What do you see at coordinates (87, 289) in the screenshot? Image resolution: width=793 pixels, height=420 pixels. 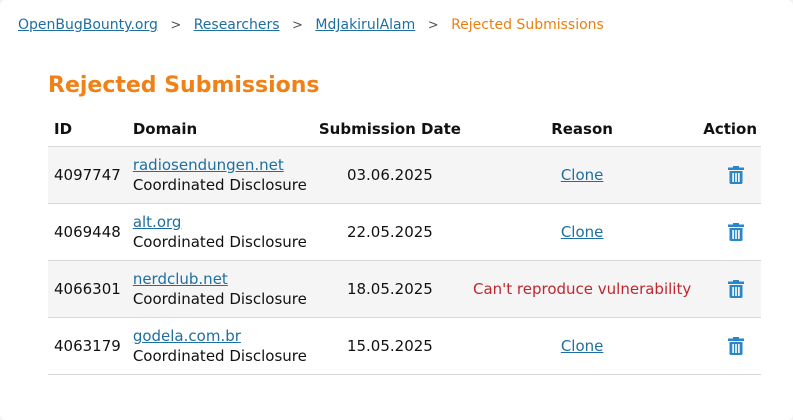 I see `submission-id: 4066301` at bounding box center [87, 289].